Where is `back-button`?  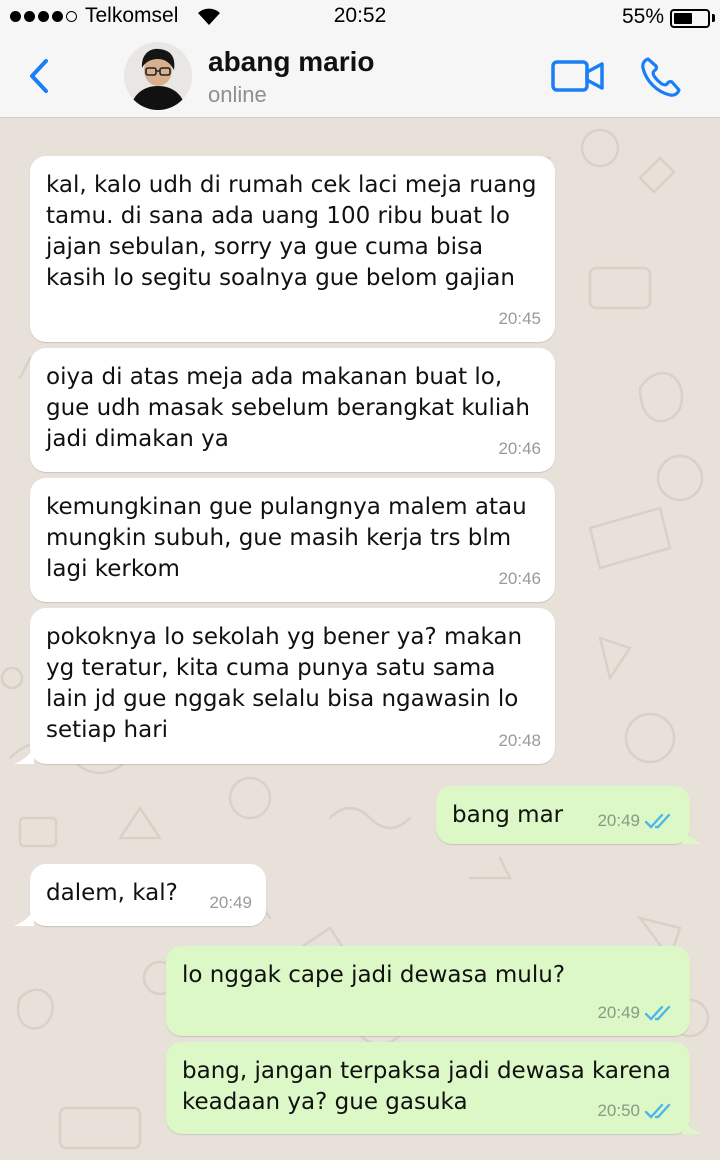
back-button is located at coordinates (40, 76).